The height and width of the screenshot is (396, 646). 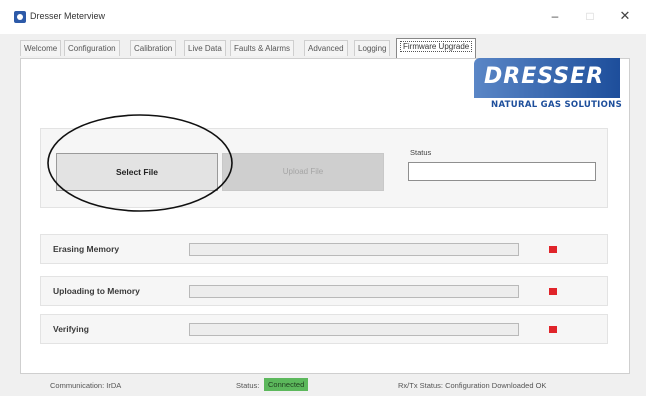 I want to click on logo-subtitle: NATURAL GAS SOLUTIONS, so click(x=556, y=105).